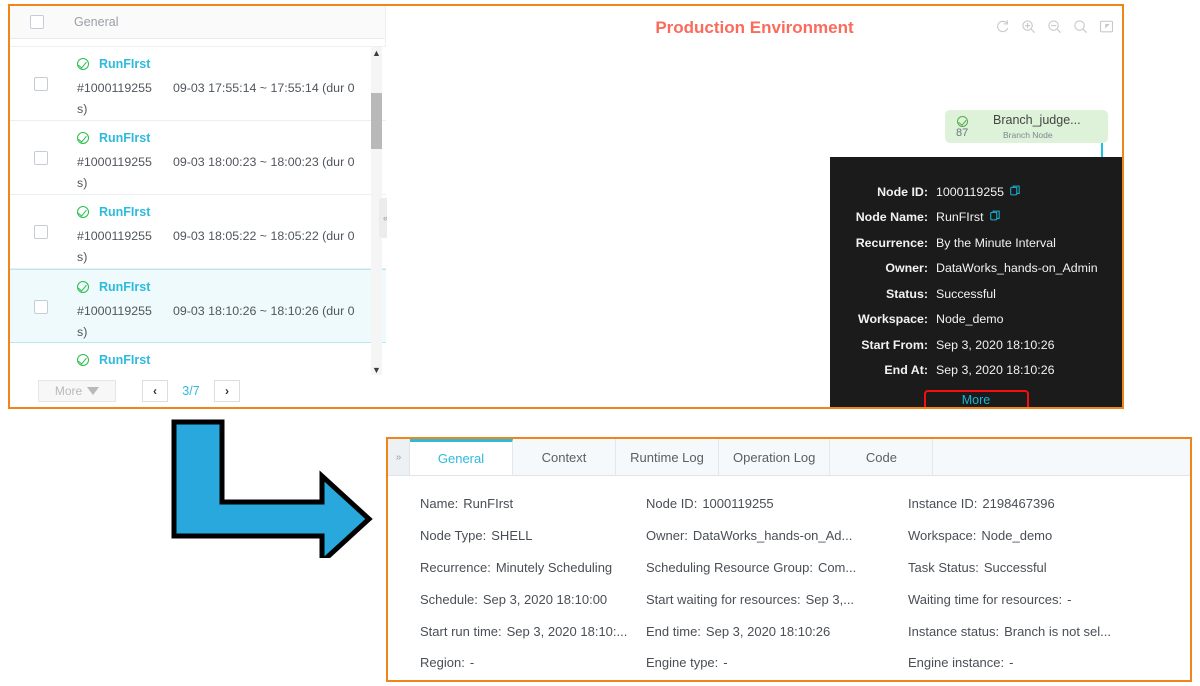 The image size is (1200, 686). Describe the element at coordinates (37, 22) in the screenshot. I see `select-all-checkbox` at that location.